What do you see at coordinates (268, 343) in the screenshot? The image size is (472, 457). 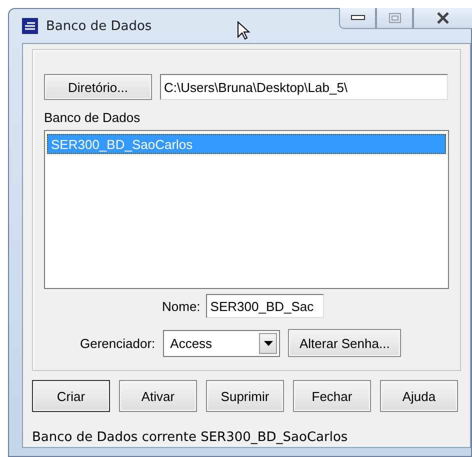 I see `dropdown-arrow-icon` at bounding box center [268, 343].